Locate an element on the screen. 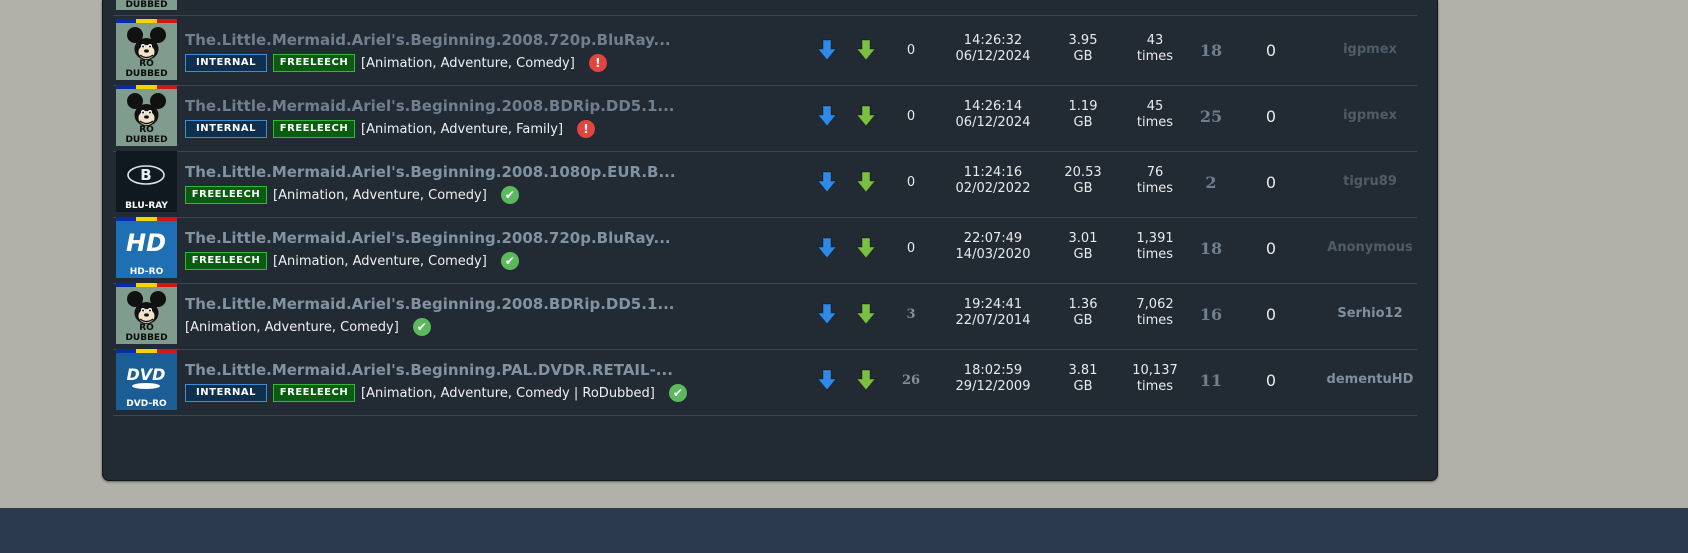  added-datetime: 22:07:49 14/03/2020 is located at coordinates (993, 247).